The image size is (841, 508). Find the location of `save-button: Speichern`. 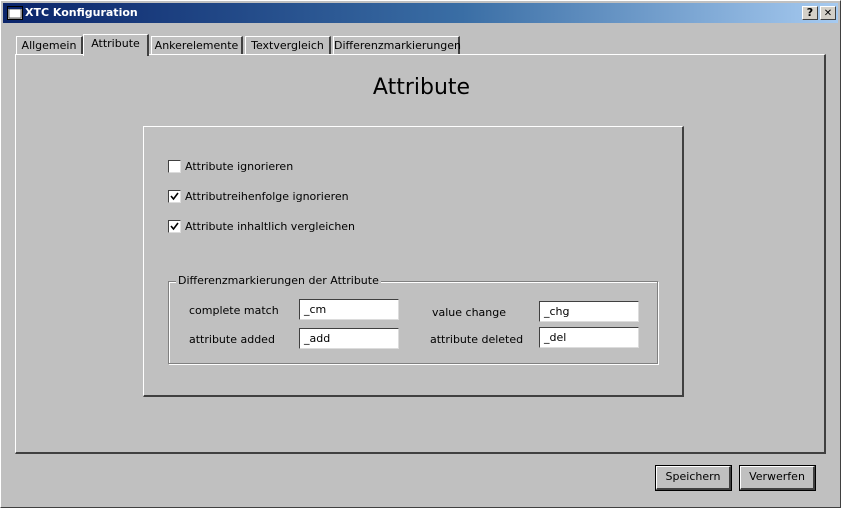

save-button: Speichern is located at coordinates (693, 478).